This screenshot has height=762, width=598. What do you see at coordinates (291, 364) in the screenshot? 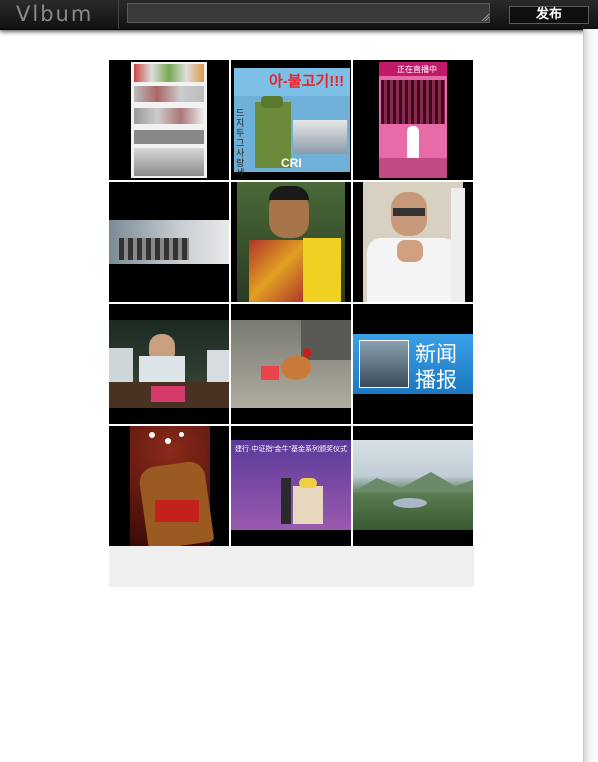
I see `photo-thumbnail-rooster` at bounding box center [291, 364].